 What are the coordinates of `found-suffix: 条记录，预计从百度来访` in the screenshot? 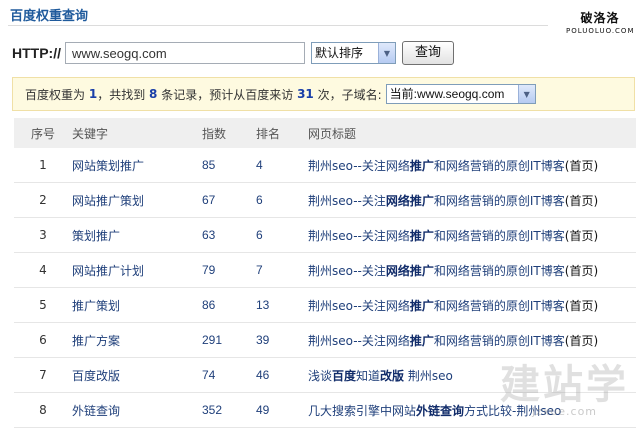 It's located at (227, 94).